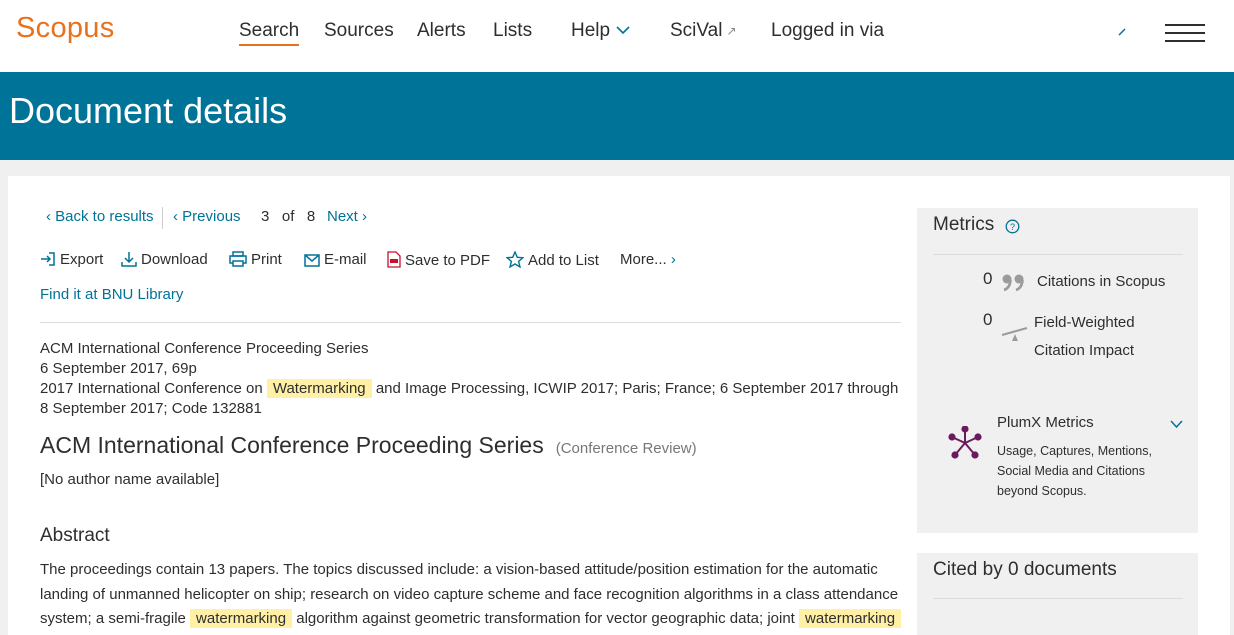 The image size is (1234, 635). I want to click on fwci-label-line: Field-Weighted, so click(1084, 322).